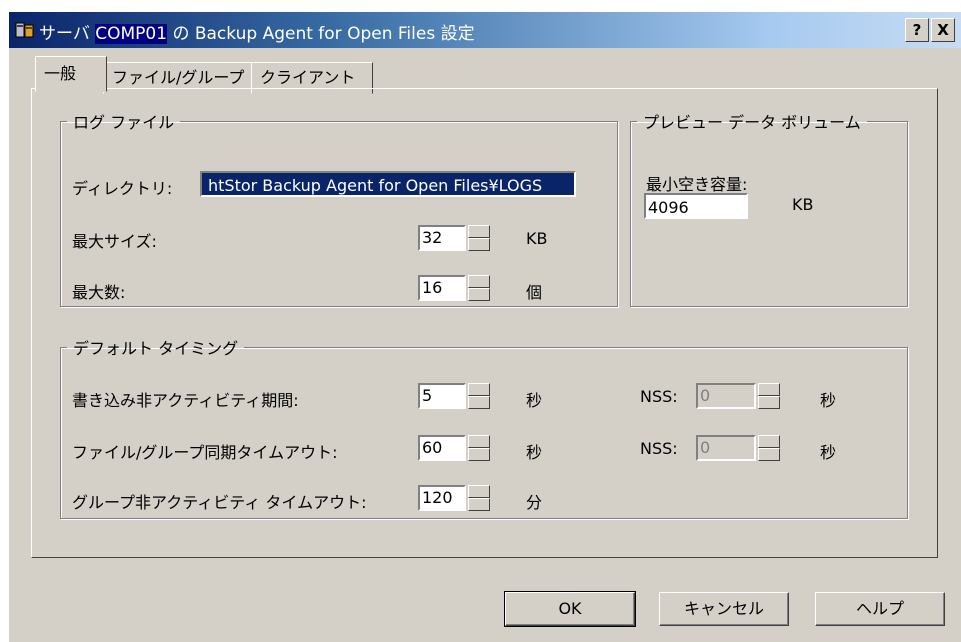 The height and width of the screenshot is (642, 961). Describe the element at coordinates (570, 609) in the screenshot. I see `ok-button: OK` at that location.